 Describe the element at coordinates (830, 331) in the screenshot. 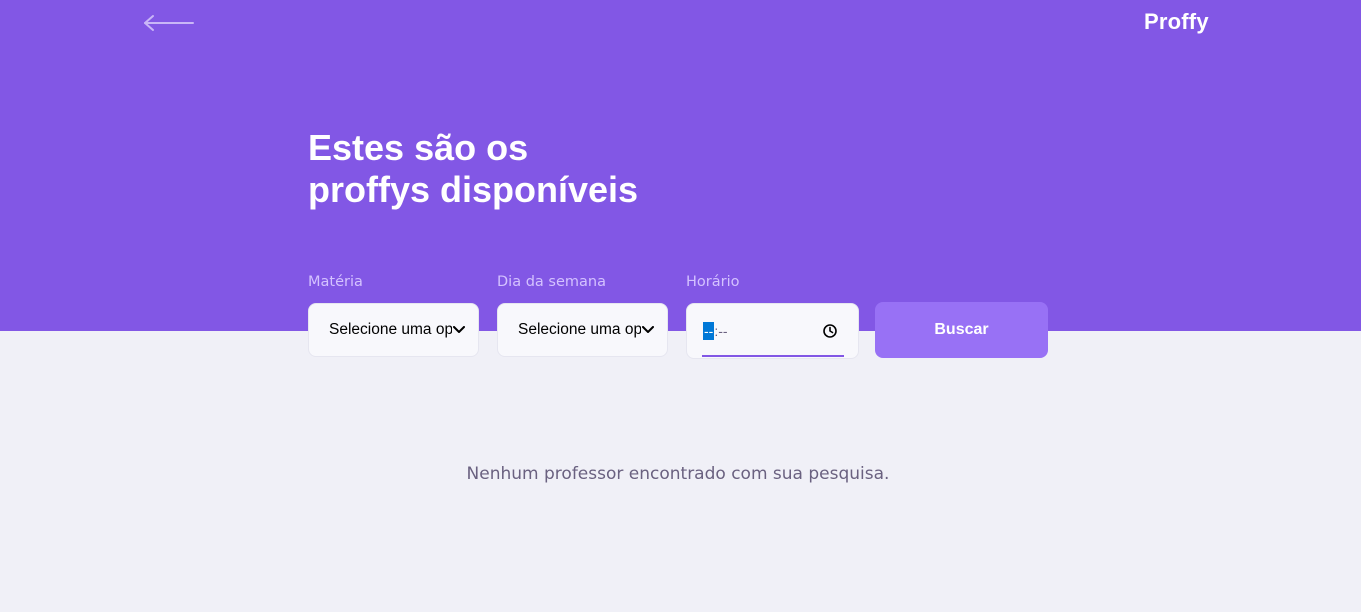

I see `clock-icon` at that location.